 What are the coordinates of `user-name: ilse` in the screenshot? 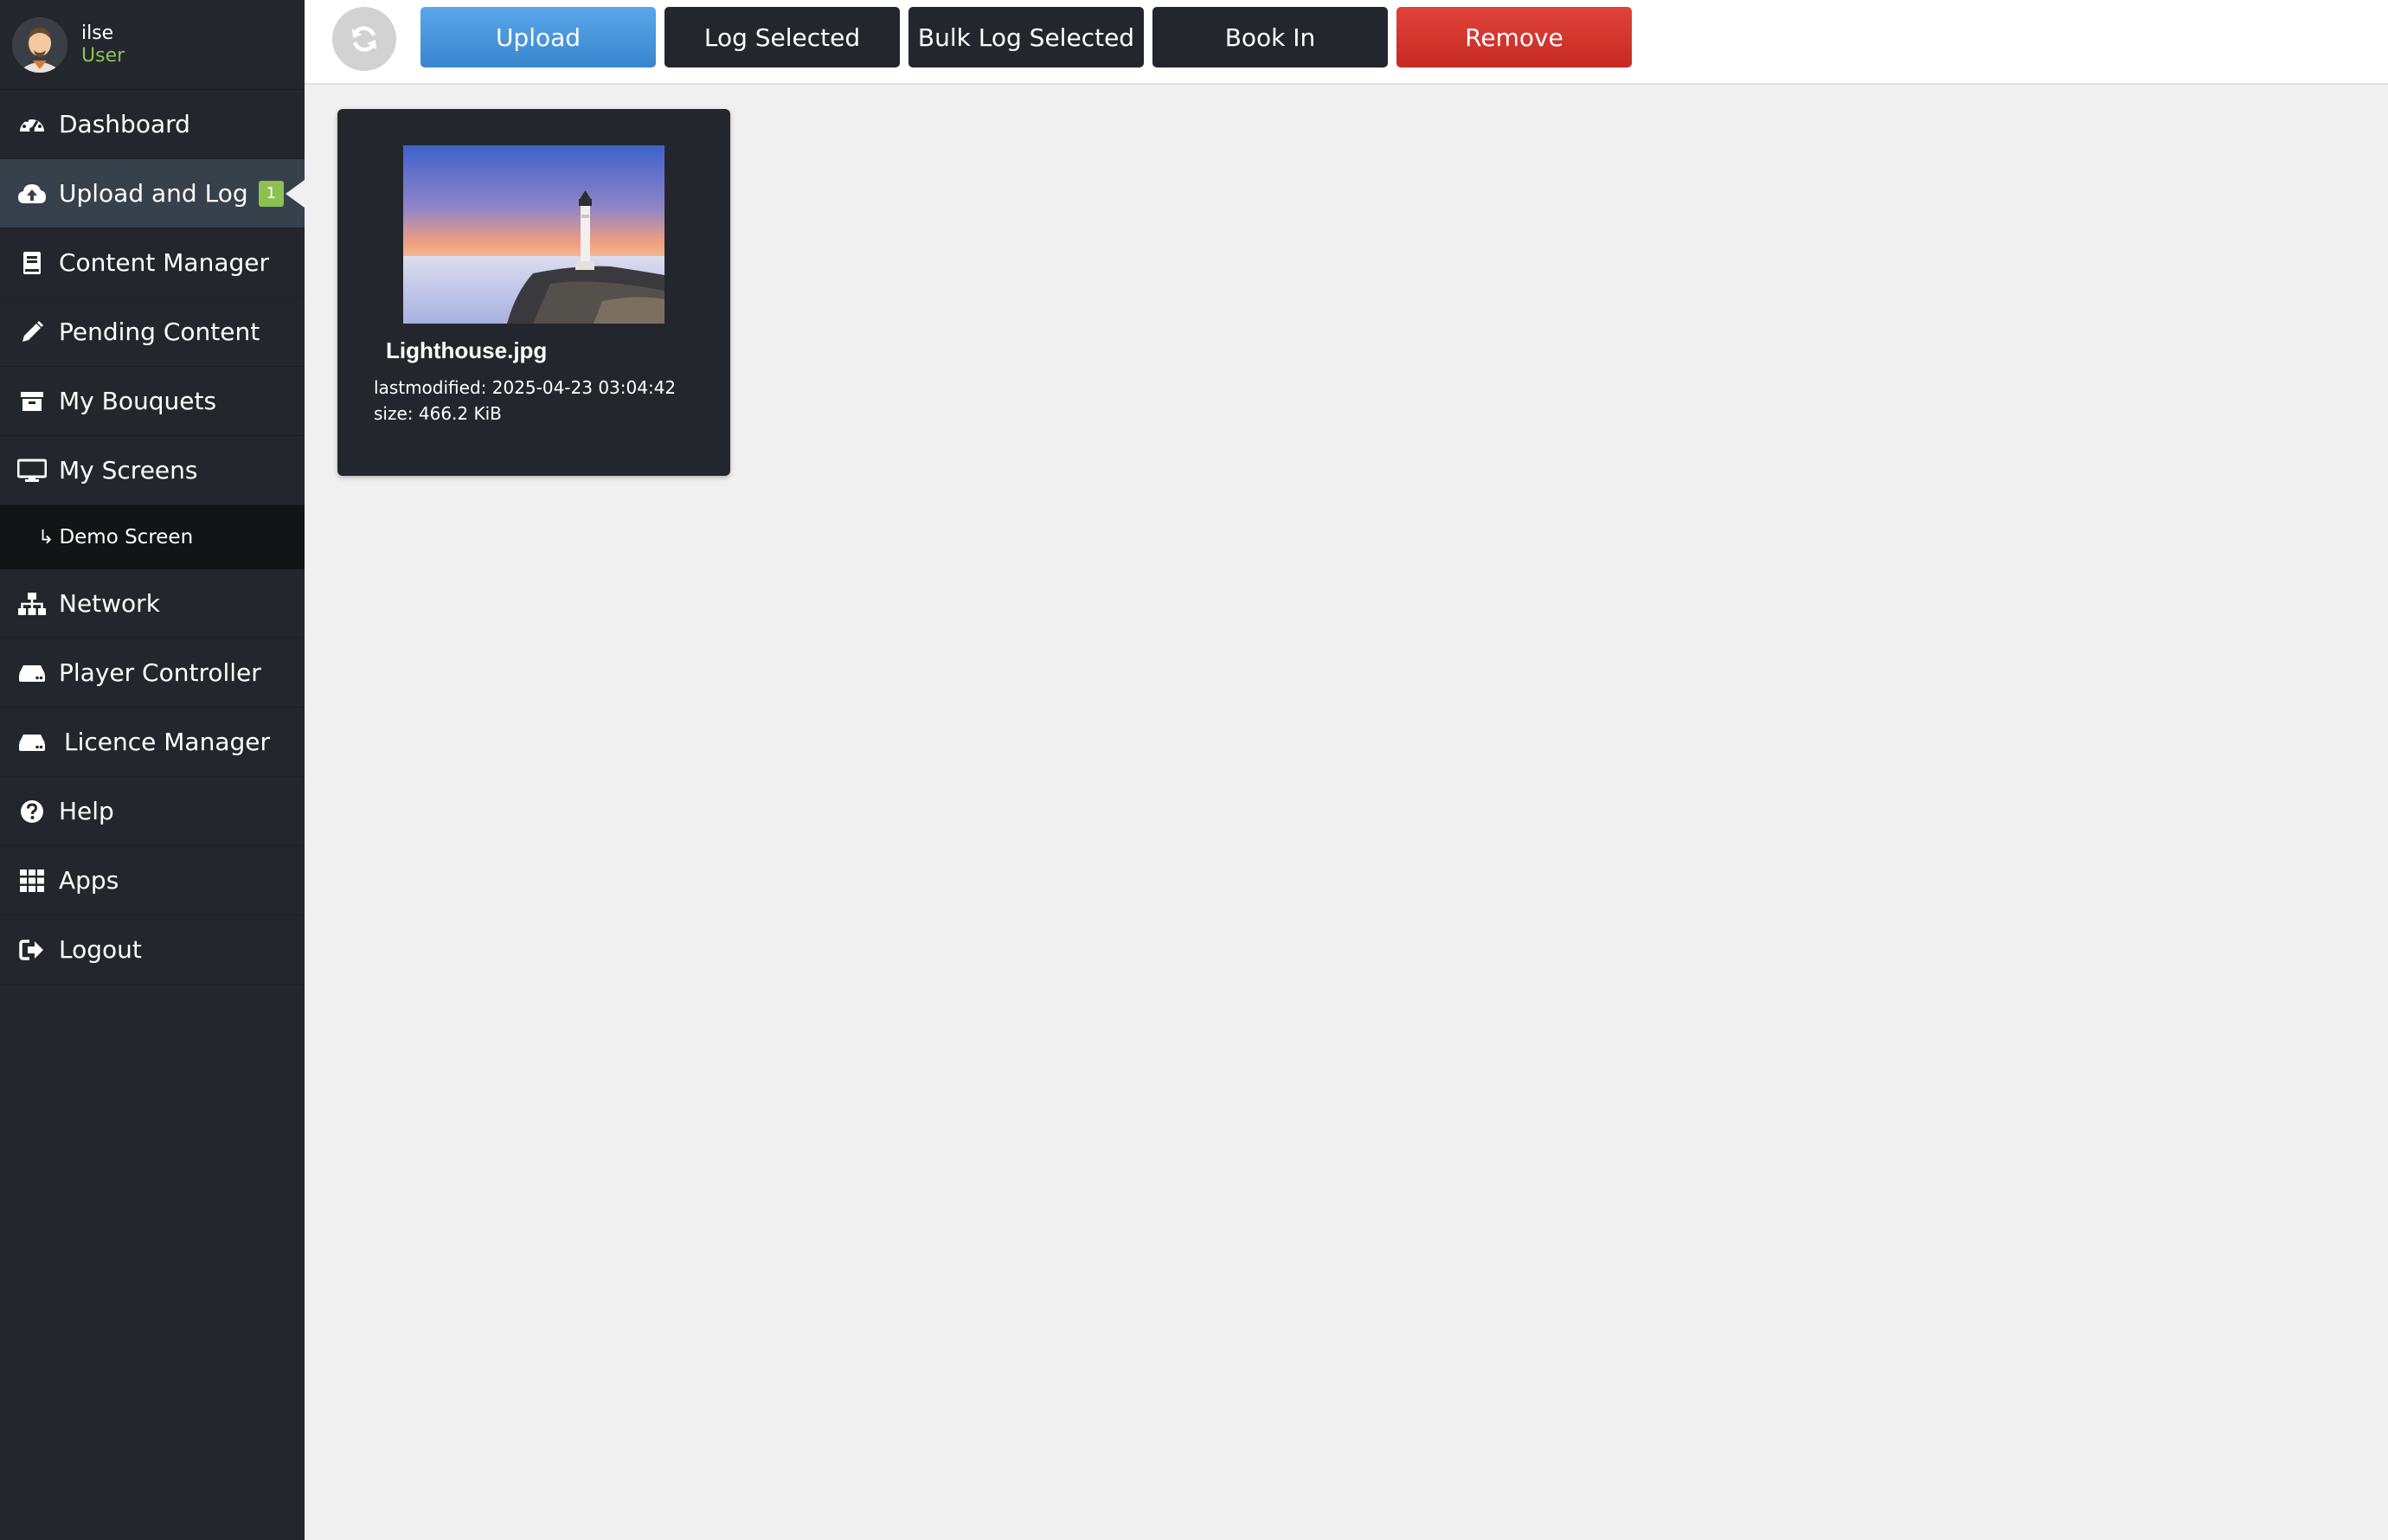 It's located at (97, 33).